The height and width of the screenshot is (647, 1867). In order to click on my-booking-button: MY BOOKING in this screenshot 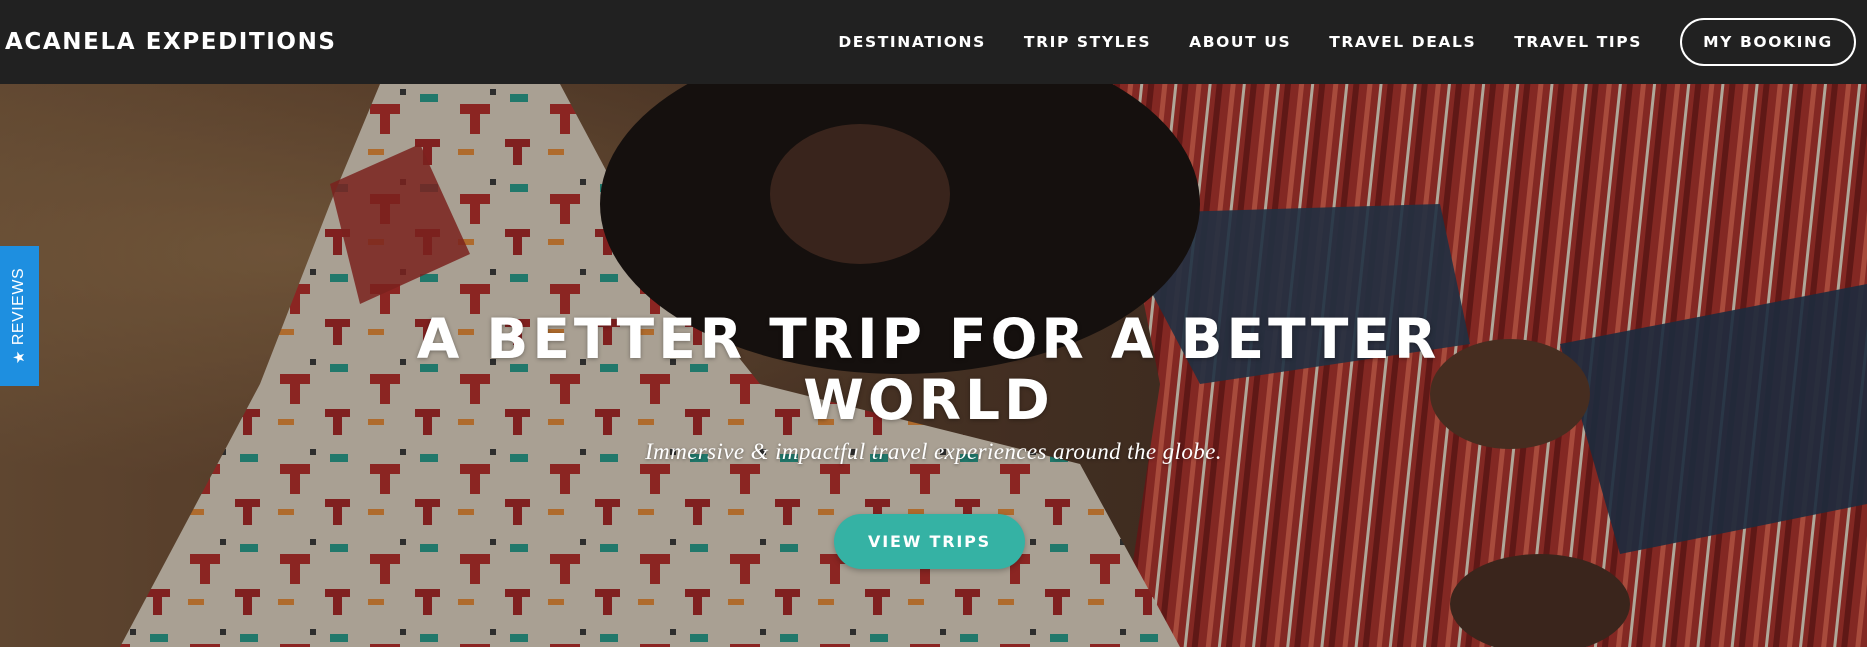, I will do `click(1768, 42)`.